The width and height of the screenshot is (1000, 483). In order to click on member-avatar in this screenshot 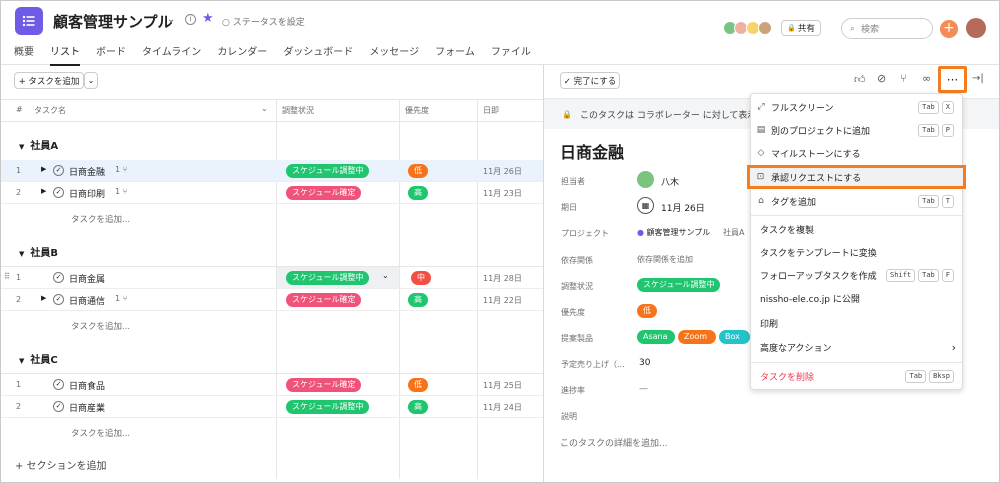, I will do `click(765, 28)`.